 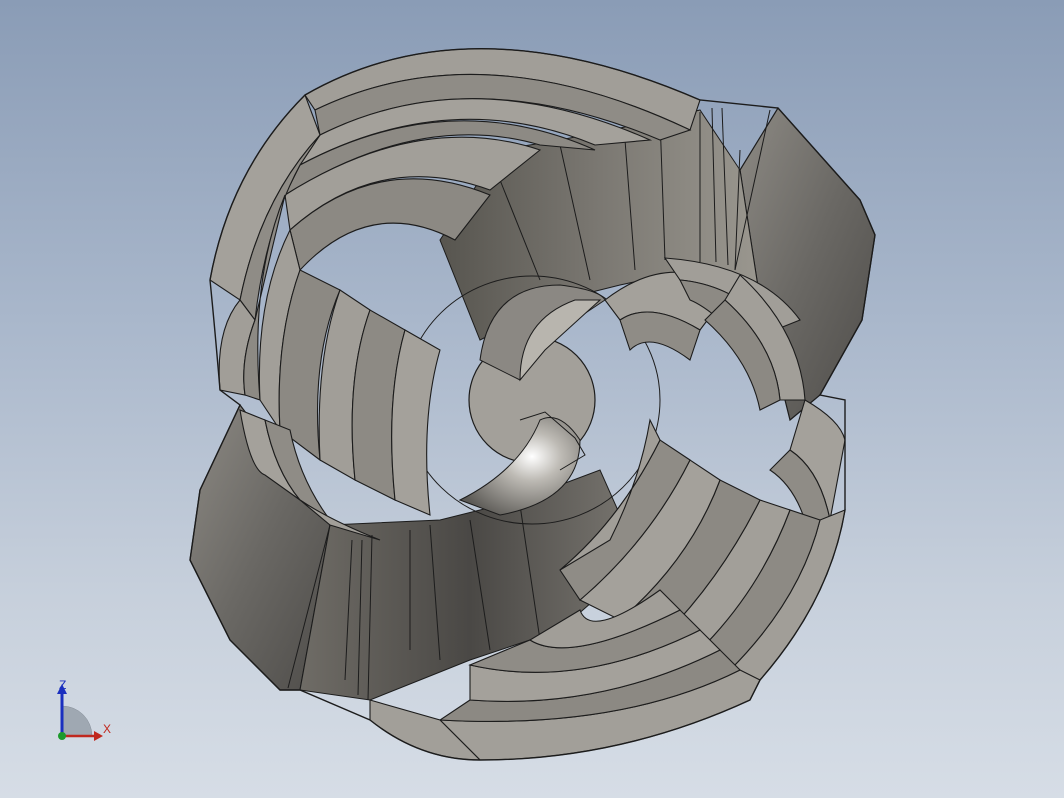 I want to click on x-axis-label: X, so click(x=107, y=729).